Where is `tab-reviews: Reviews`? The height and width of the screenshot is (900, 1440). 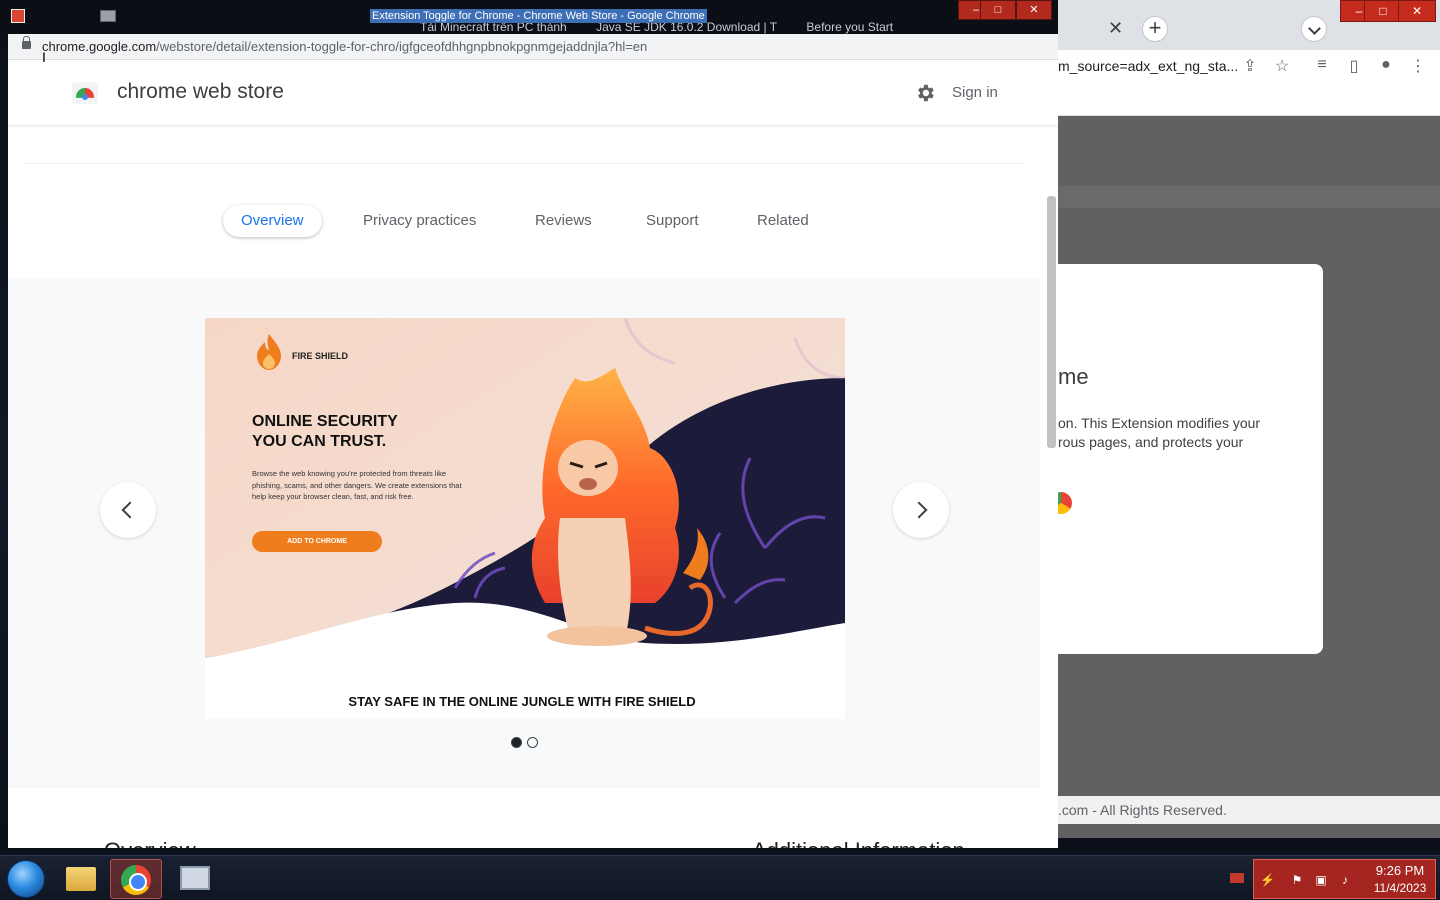 tab-reviews: Reviews is located at coordinates (563, 221).